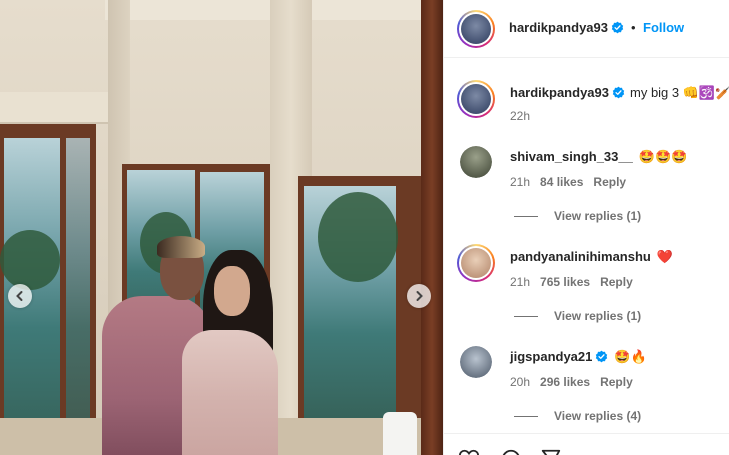 The image size is (729, 455). What do you see at coordinates (469, 451) in the screenshot?
I see `heart-icon` at bounding box center [469, 451].